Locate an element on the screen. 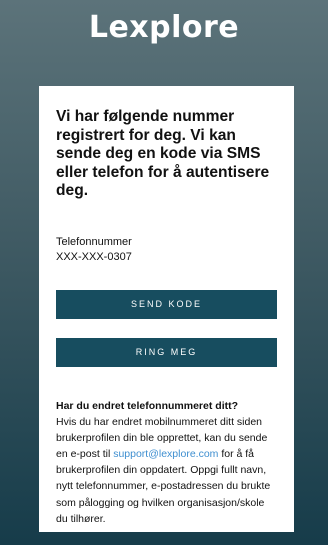 Image resolution: width=328 pixels, height=545 pixels. support-email-link: support@lexplore.com is located at coordinates (165, 454).